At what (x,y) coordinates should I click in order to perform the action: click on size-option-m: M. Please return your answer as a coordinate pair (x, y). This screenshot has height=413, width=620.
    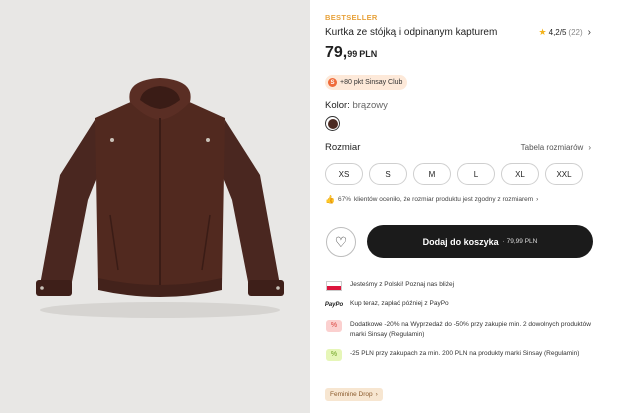
    Looking at the image, I should click on (432, 174).